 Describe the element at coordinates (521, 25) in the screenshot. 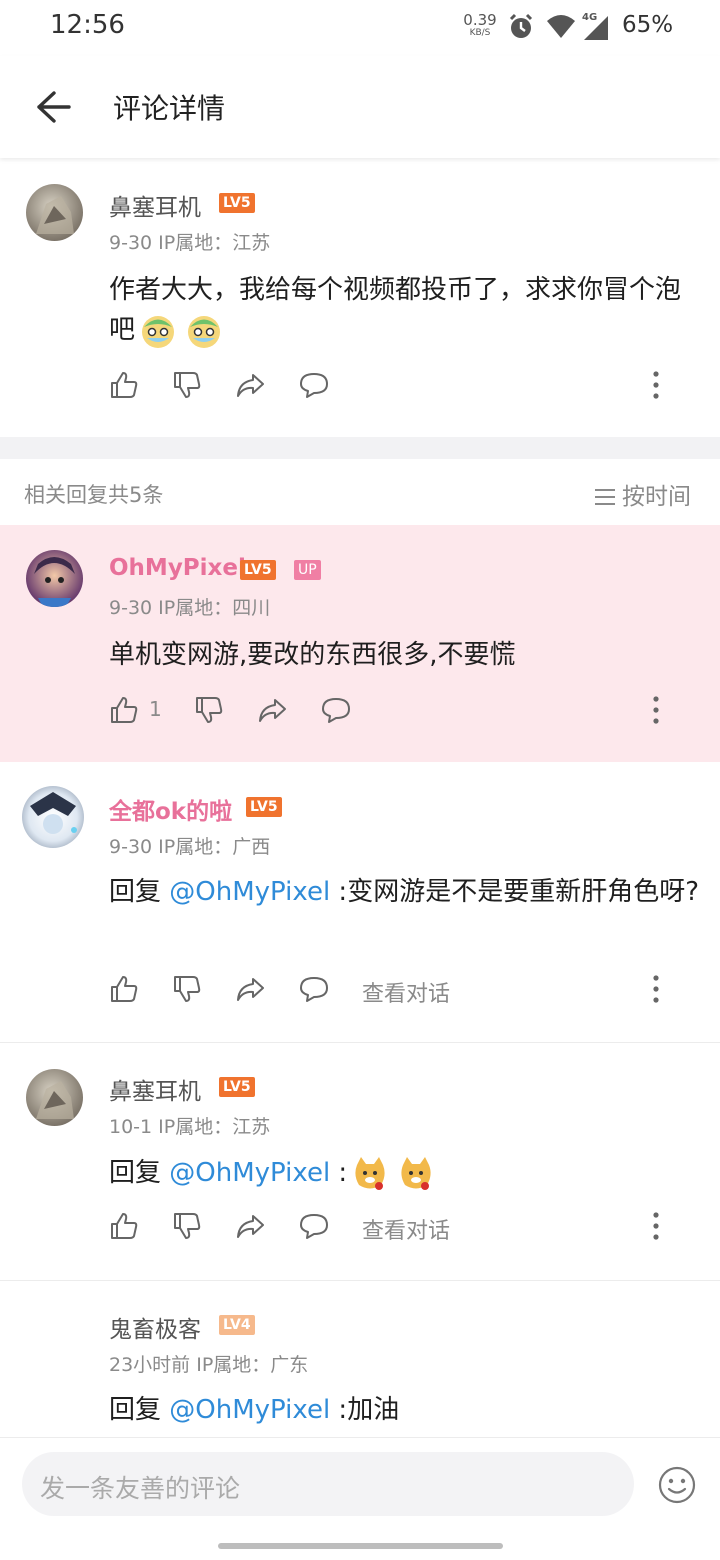

I see `alarm-icon` at that location.